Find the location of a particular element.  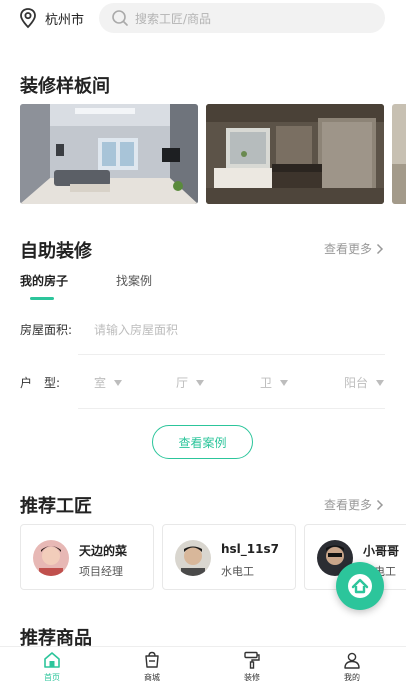

location-selector: 杭州市 is located at coordinates (51, 18).